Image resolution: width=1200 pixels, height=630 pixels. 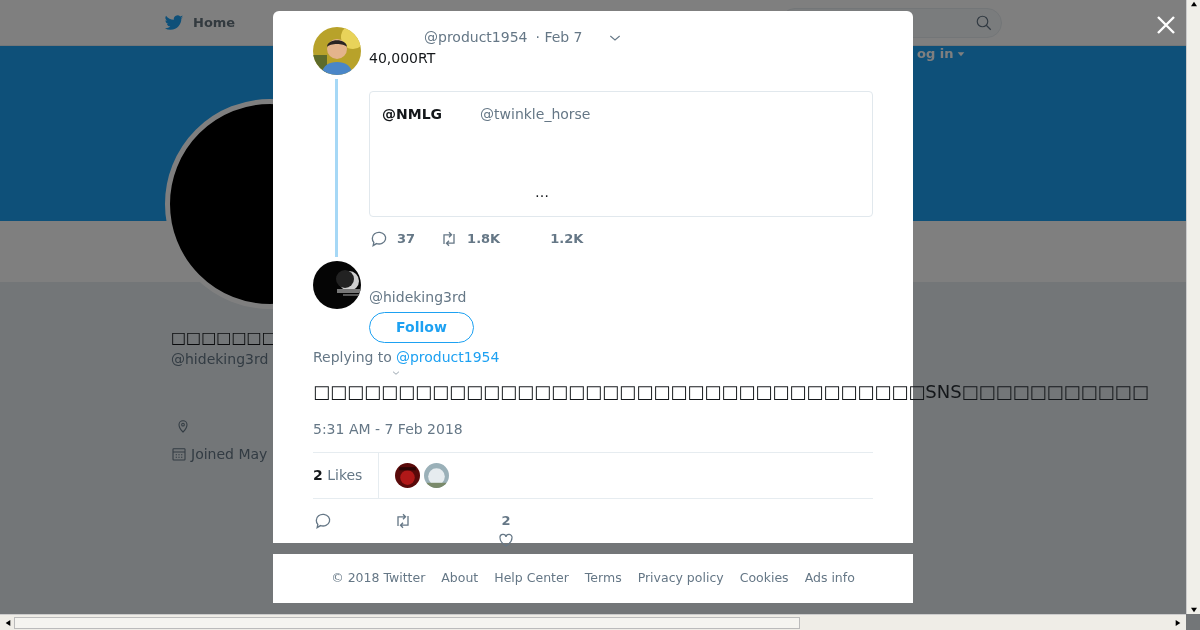 I want to click on user-handle: @product1954, so click(x=476, y=37).